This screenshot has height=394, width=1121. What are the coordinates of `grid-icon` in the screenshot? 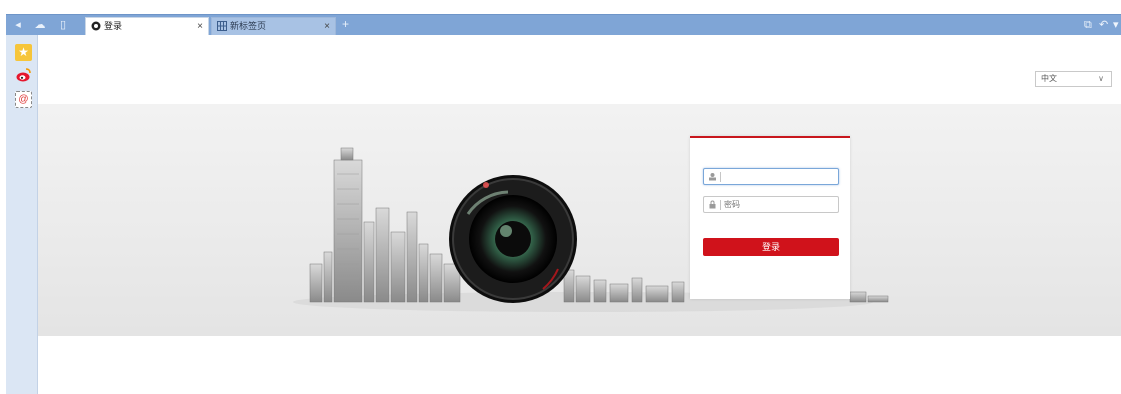 It's located at (222, 26).